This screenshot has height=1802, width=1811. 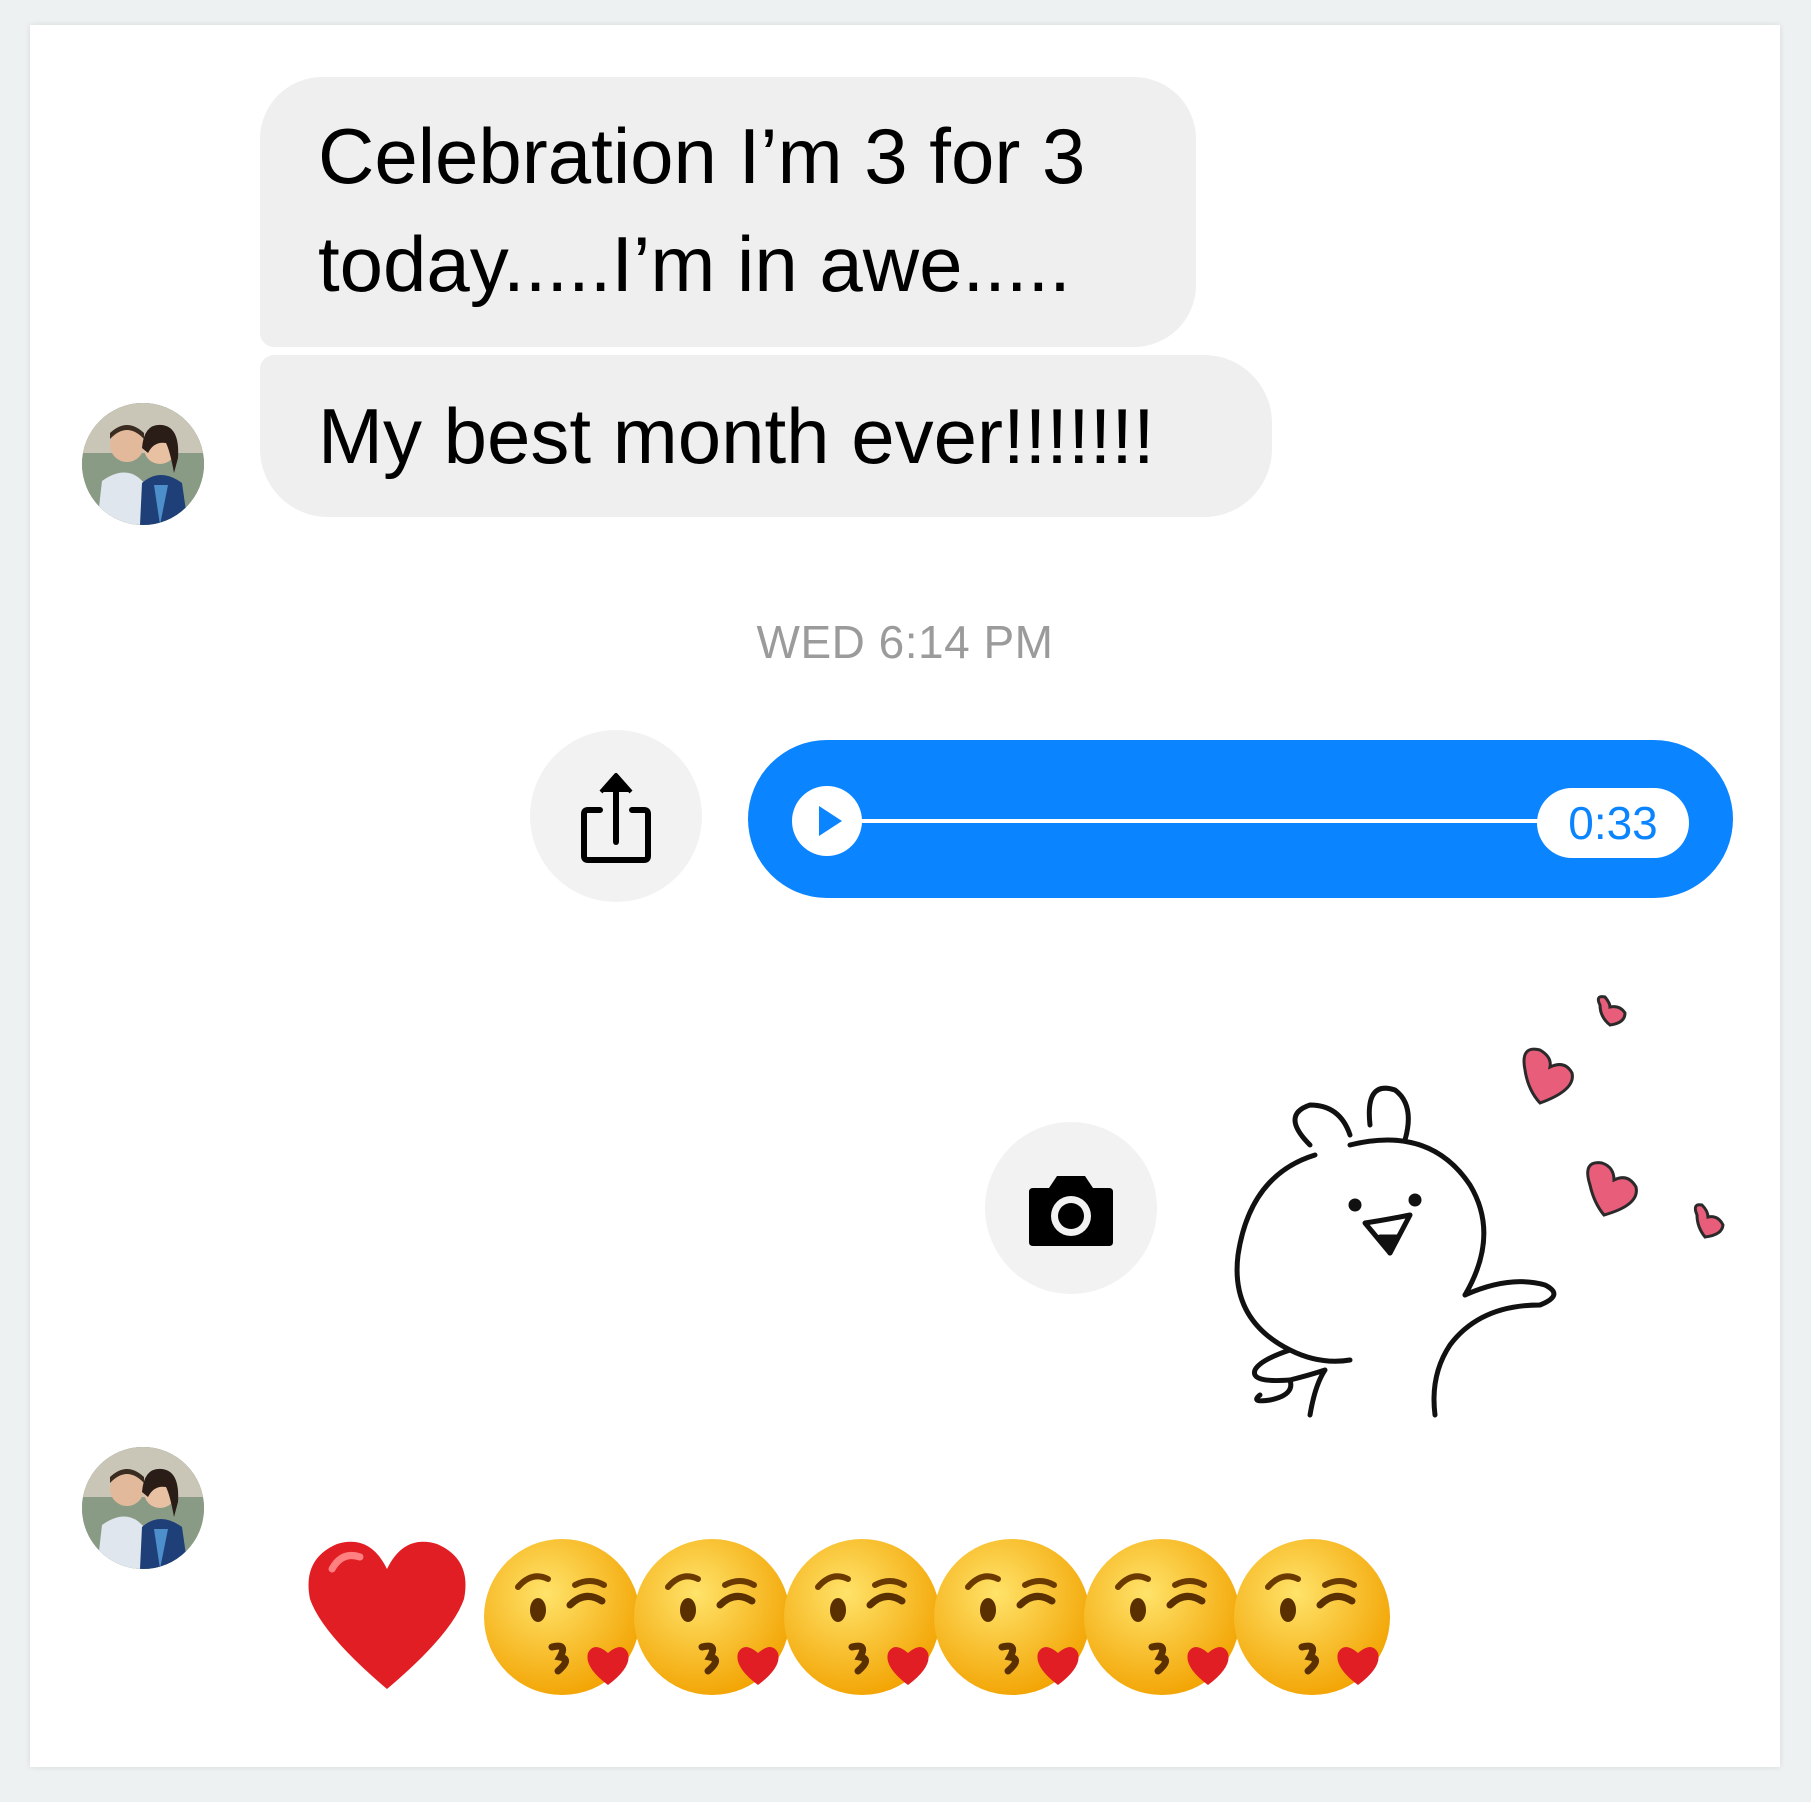 What do you see at coordinates (905, 642) in the screenshot?
I see `message-timestamp: WED 6:14 PM` at bounding box center [905, 642].